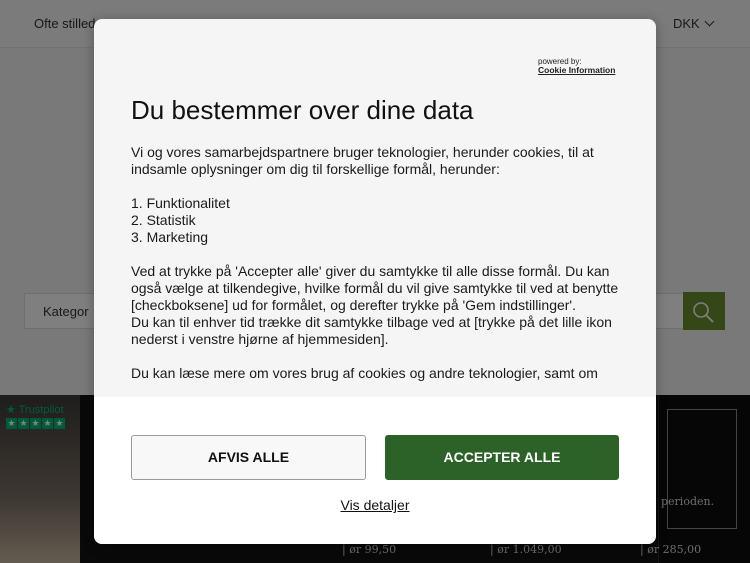 This screenshot has height=563, width=750. I want to click on powered-by: powered by: Cookie Information, so click(576, 66).